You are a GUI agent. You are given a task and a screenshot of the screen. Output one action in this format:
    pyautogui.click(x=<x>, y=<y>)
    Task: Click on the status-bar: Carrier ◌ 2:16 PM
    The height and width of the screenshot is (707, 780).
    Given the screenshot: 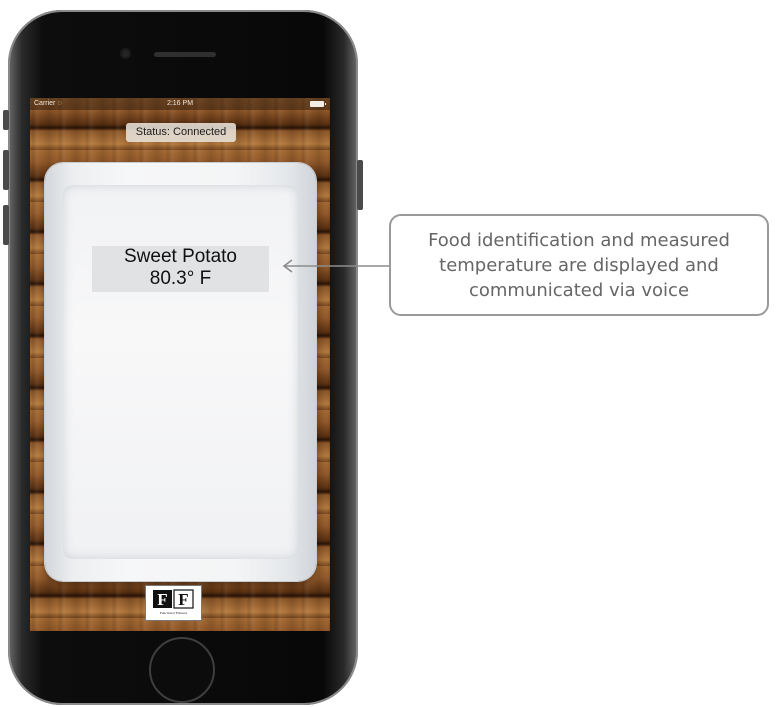 What is the action you would take?
    pyautogui.click(x=180, y=104)
    